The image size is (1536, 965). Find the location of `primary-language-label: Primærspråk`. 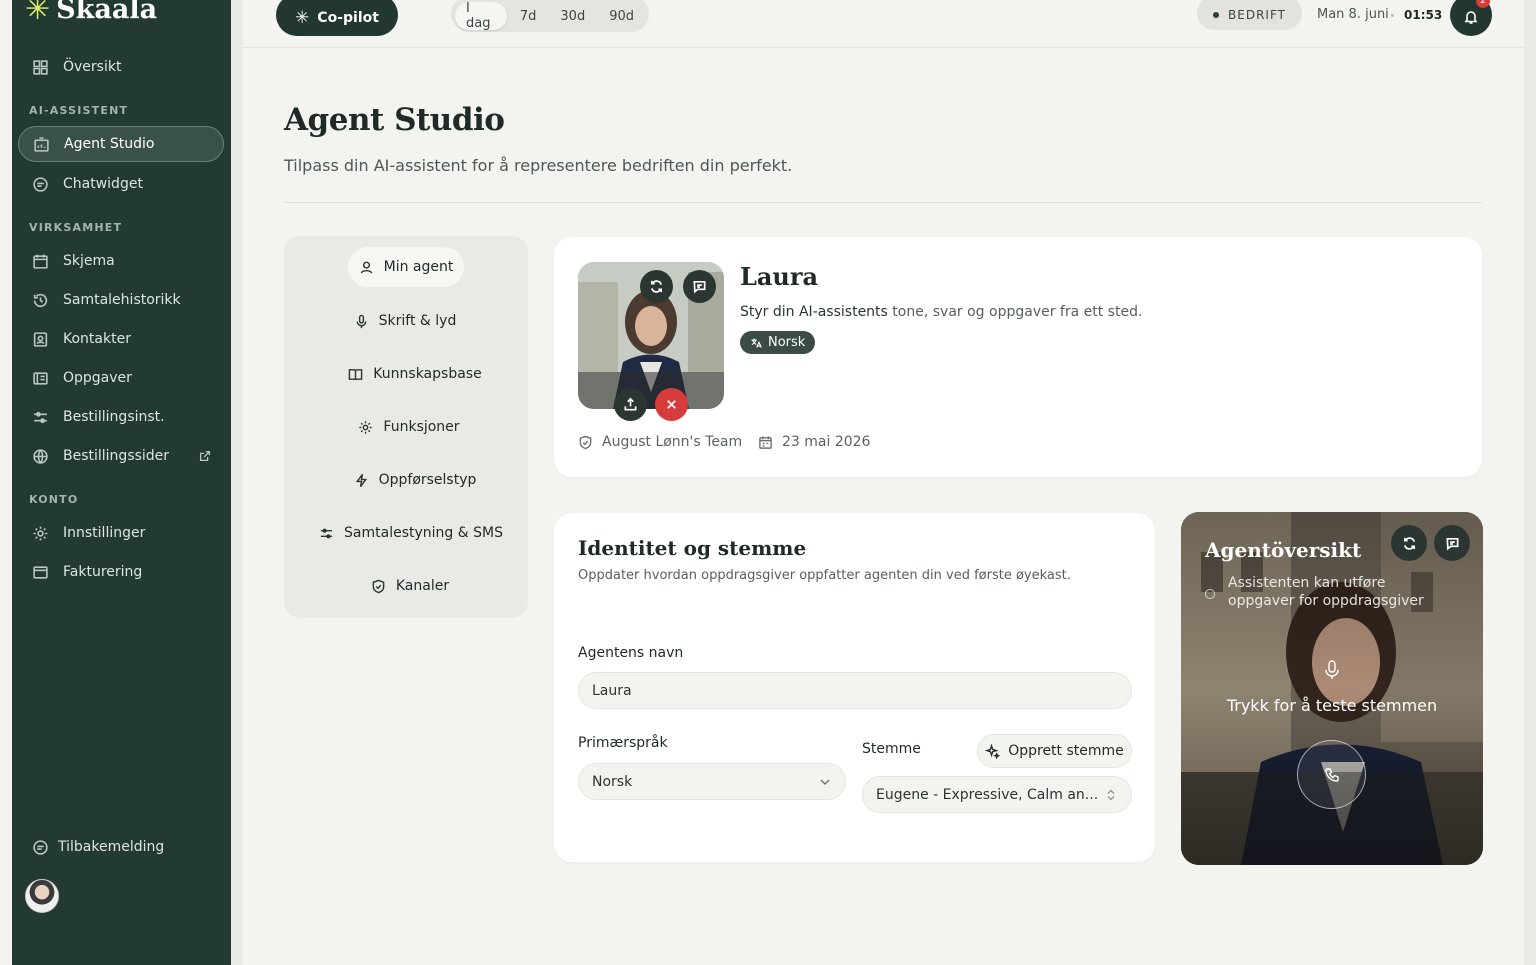

primary-language-label: Primærspråk is located at coordinates (623, 743).